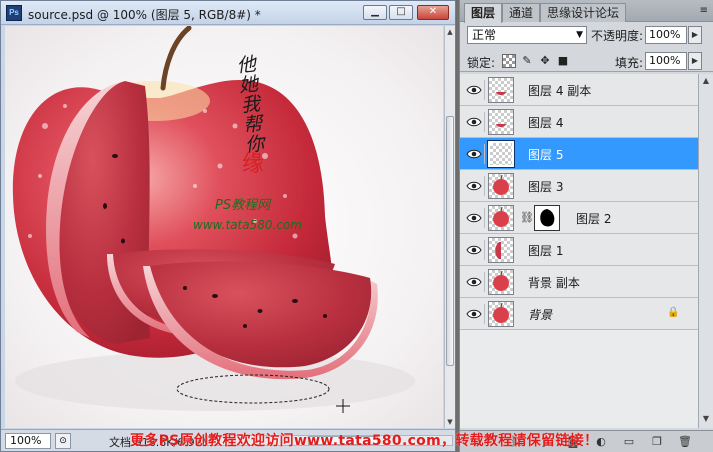 The width and height of the screenshot is (713, 452). Describe the element at coordinates (594, 219) in the screenshot. I see `layer-name: 图层 2` at that location.